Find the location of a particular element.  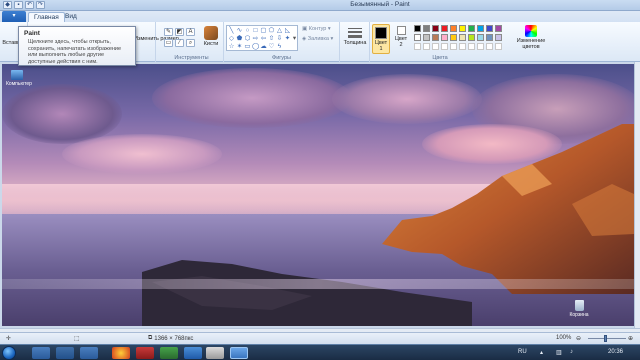

color-wheel-icon is located at coordinates (531, 31).